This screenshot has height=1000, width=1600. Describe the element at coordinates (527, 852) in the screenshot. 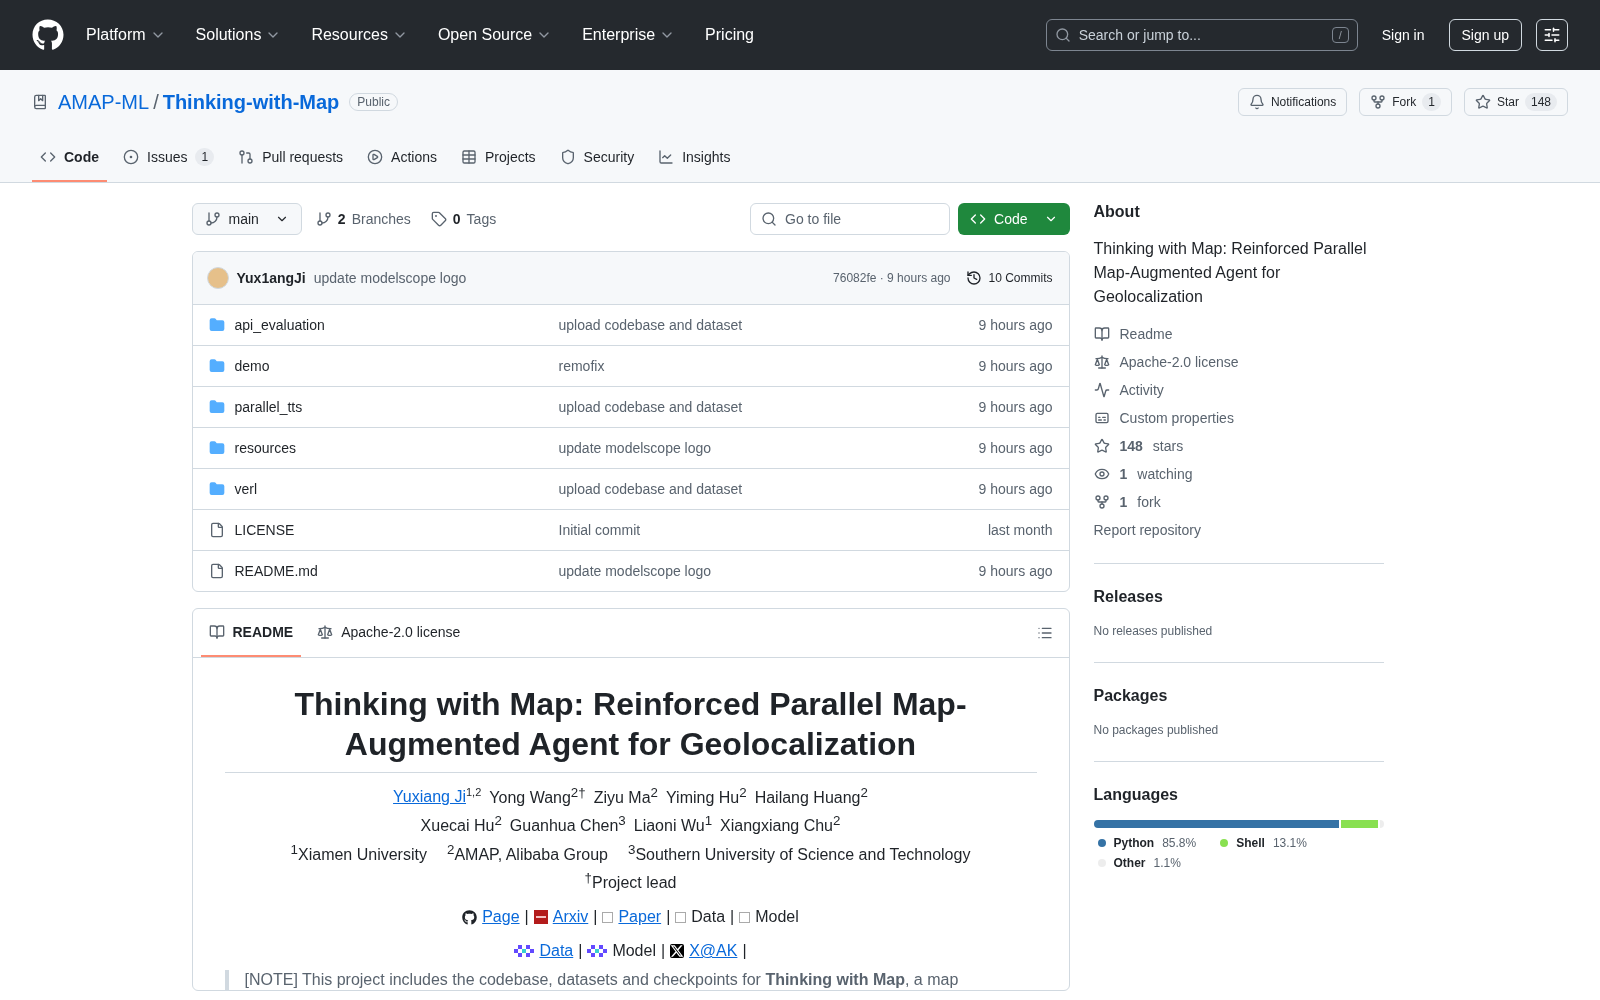

I see `affiliation: $^{2}$AMAP, Alibaba Group` at that location.